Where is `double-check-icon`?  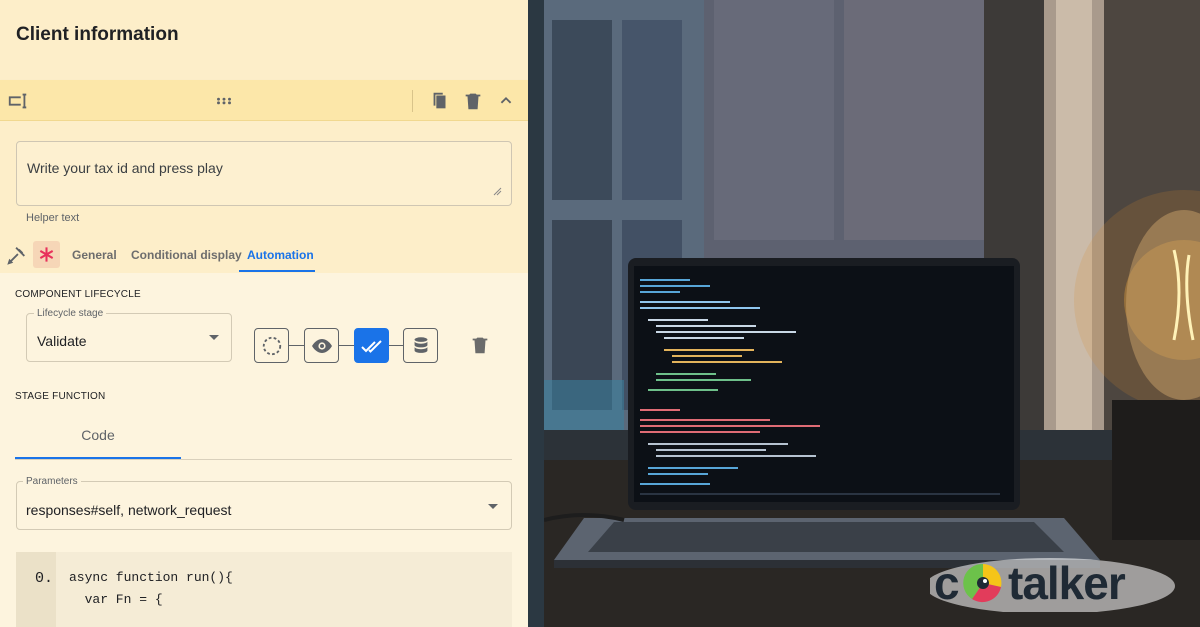
double-check-icon is located at coordinates (371, 346).